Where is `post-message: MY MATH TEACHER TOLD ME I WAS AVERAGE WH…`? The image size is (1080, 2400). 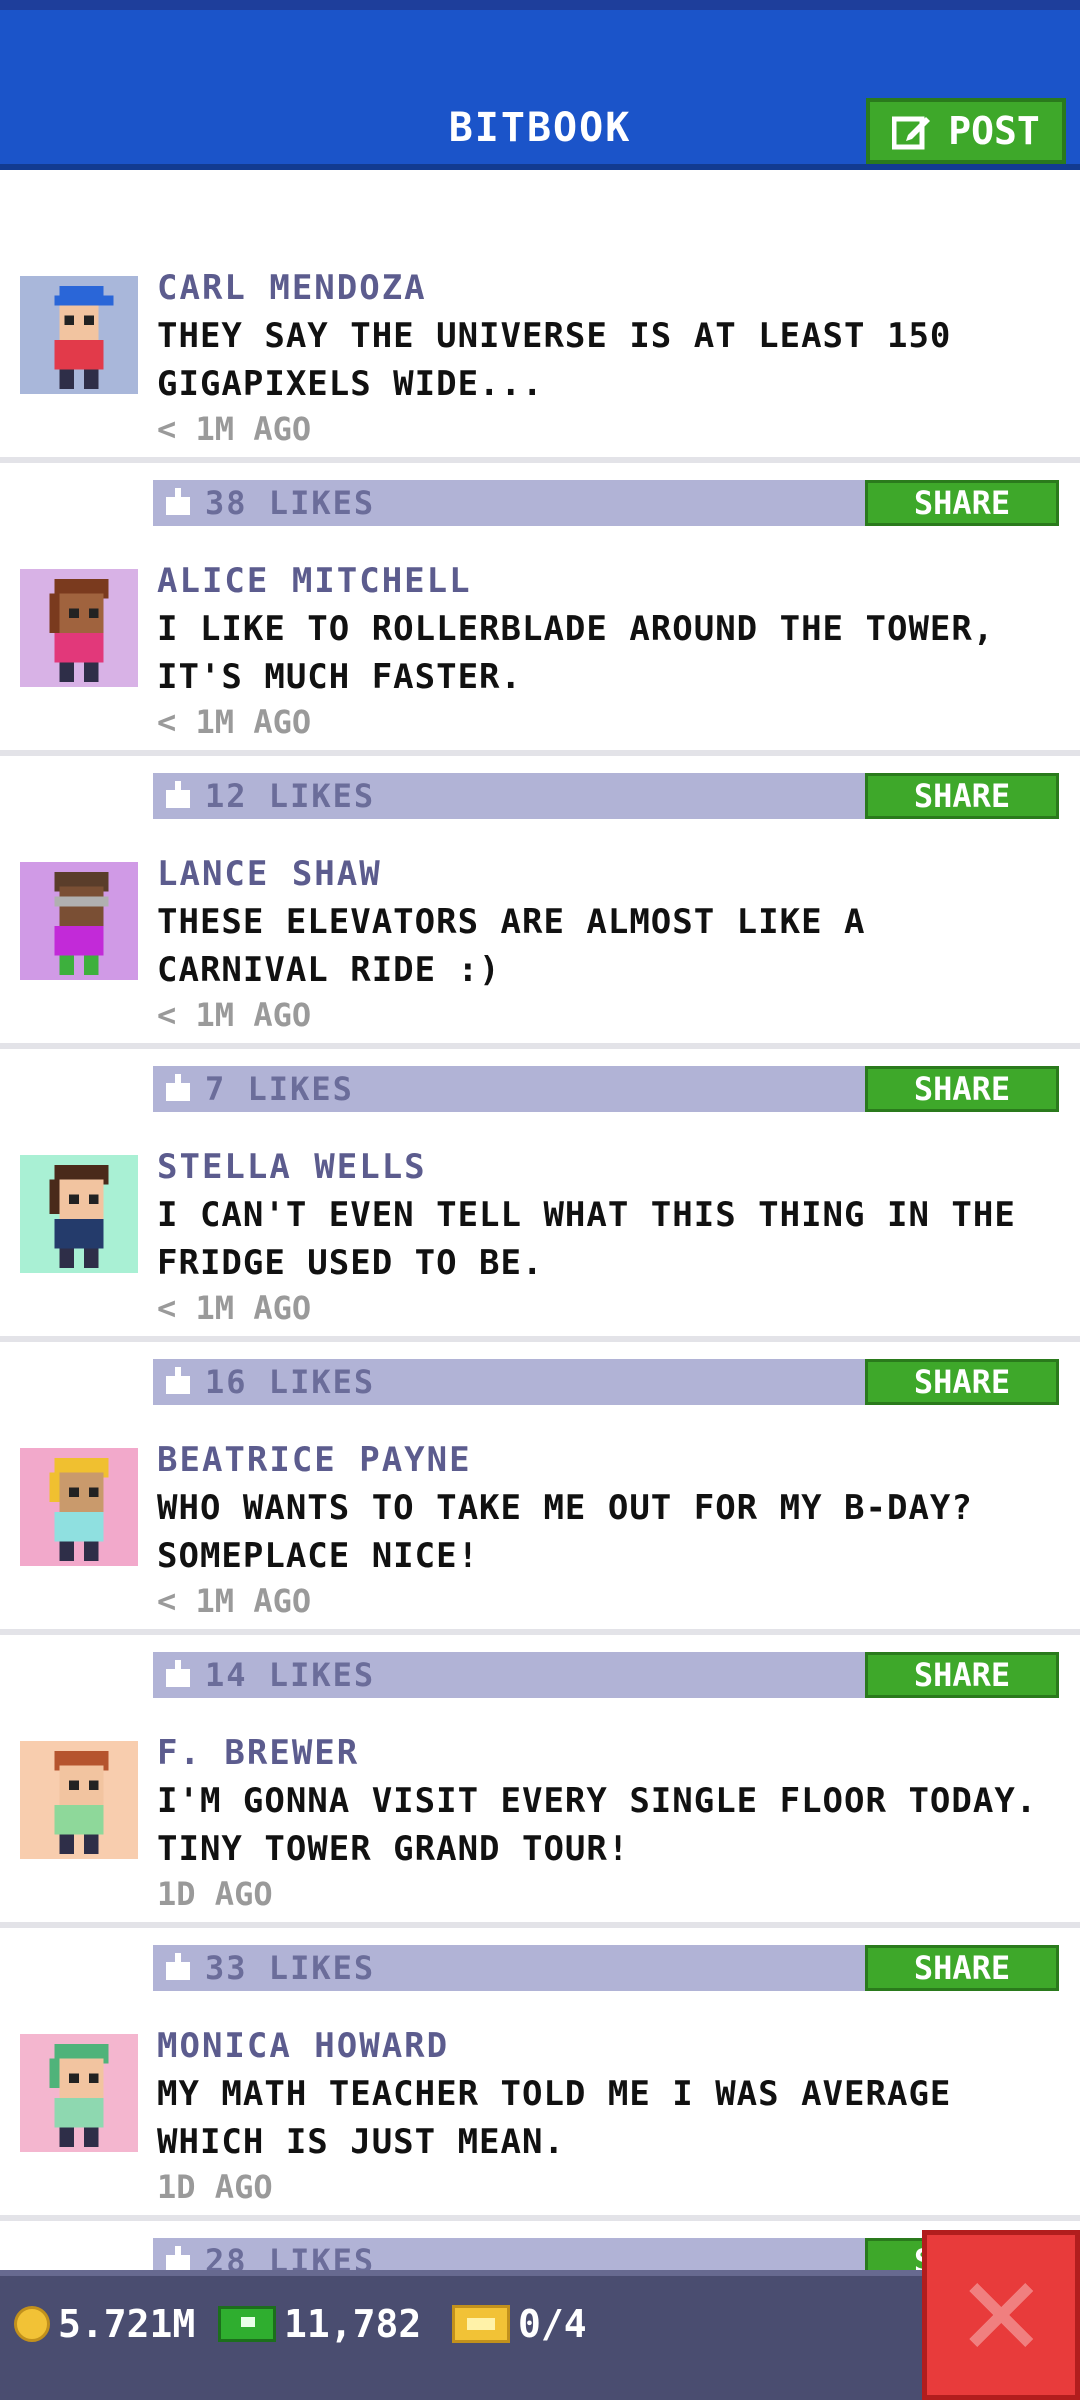 post-message: MY MATH TEACHER TOLD ME I WAS AVERAGE WH… is located at coordinates (554, 2118).